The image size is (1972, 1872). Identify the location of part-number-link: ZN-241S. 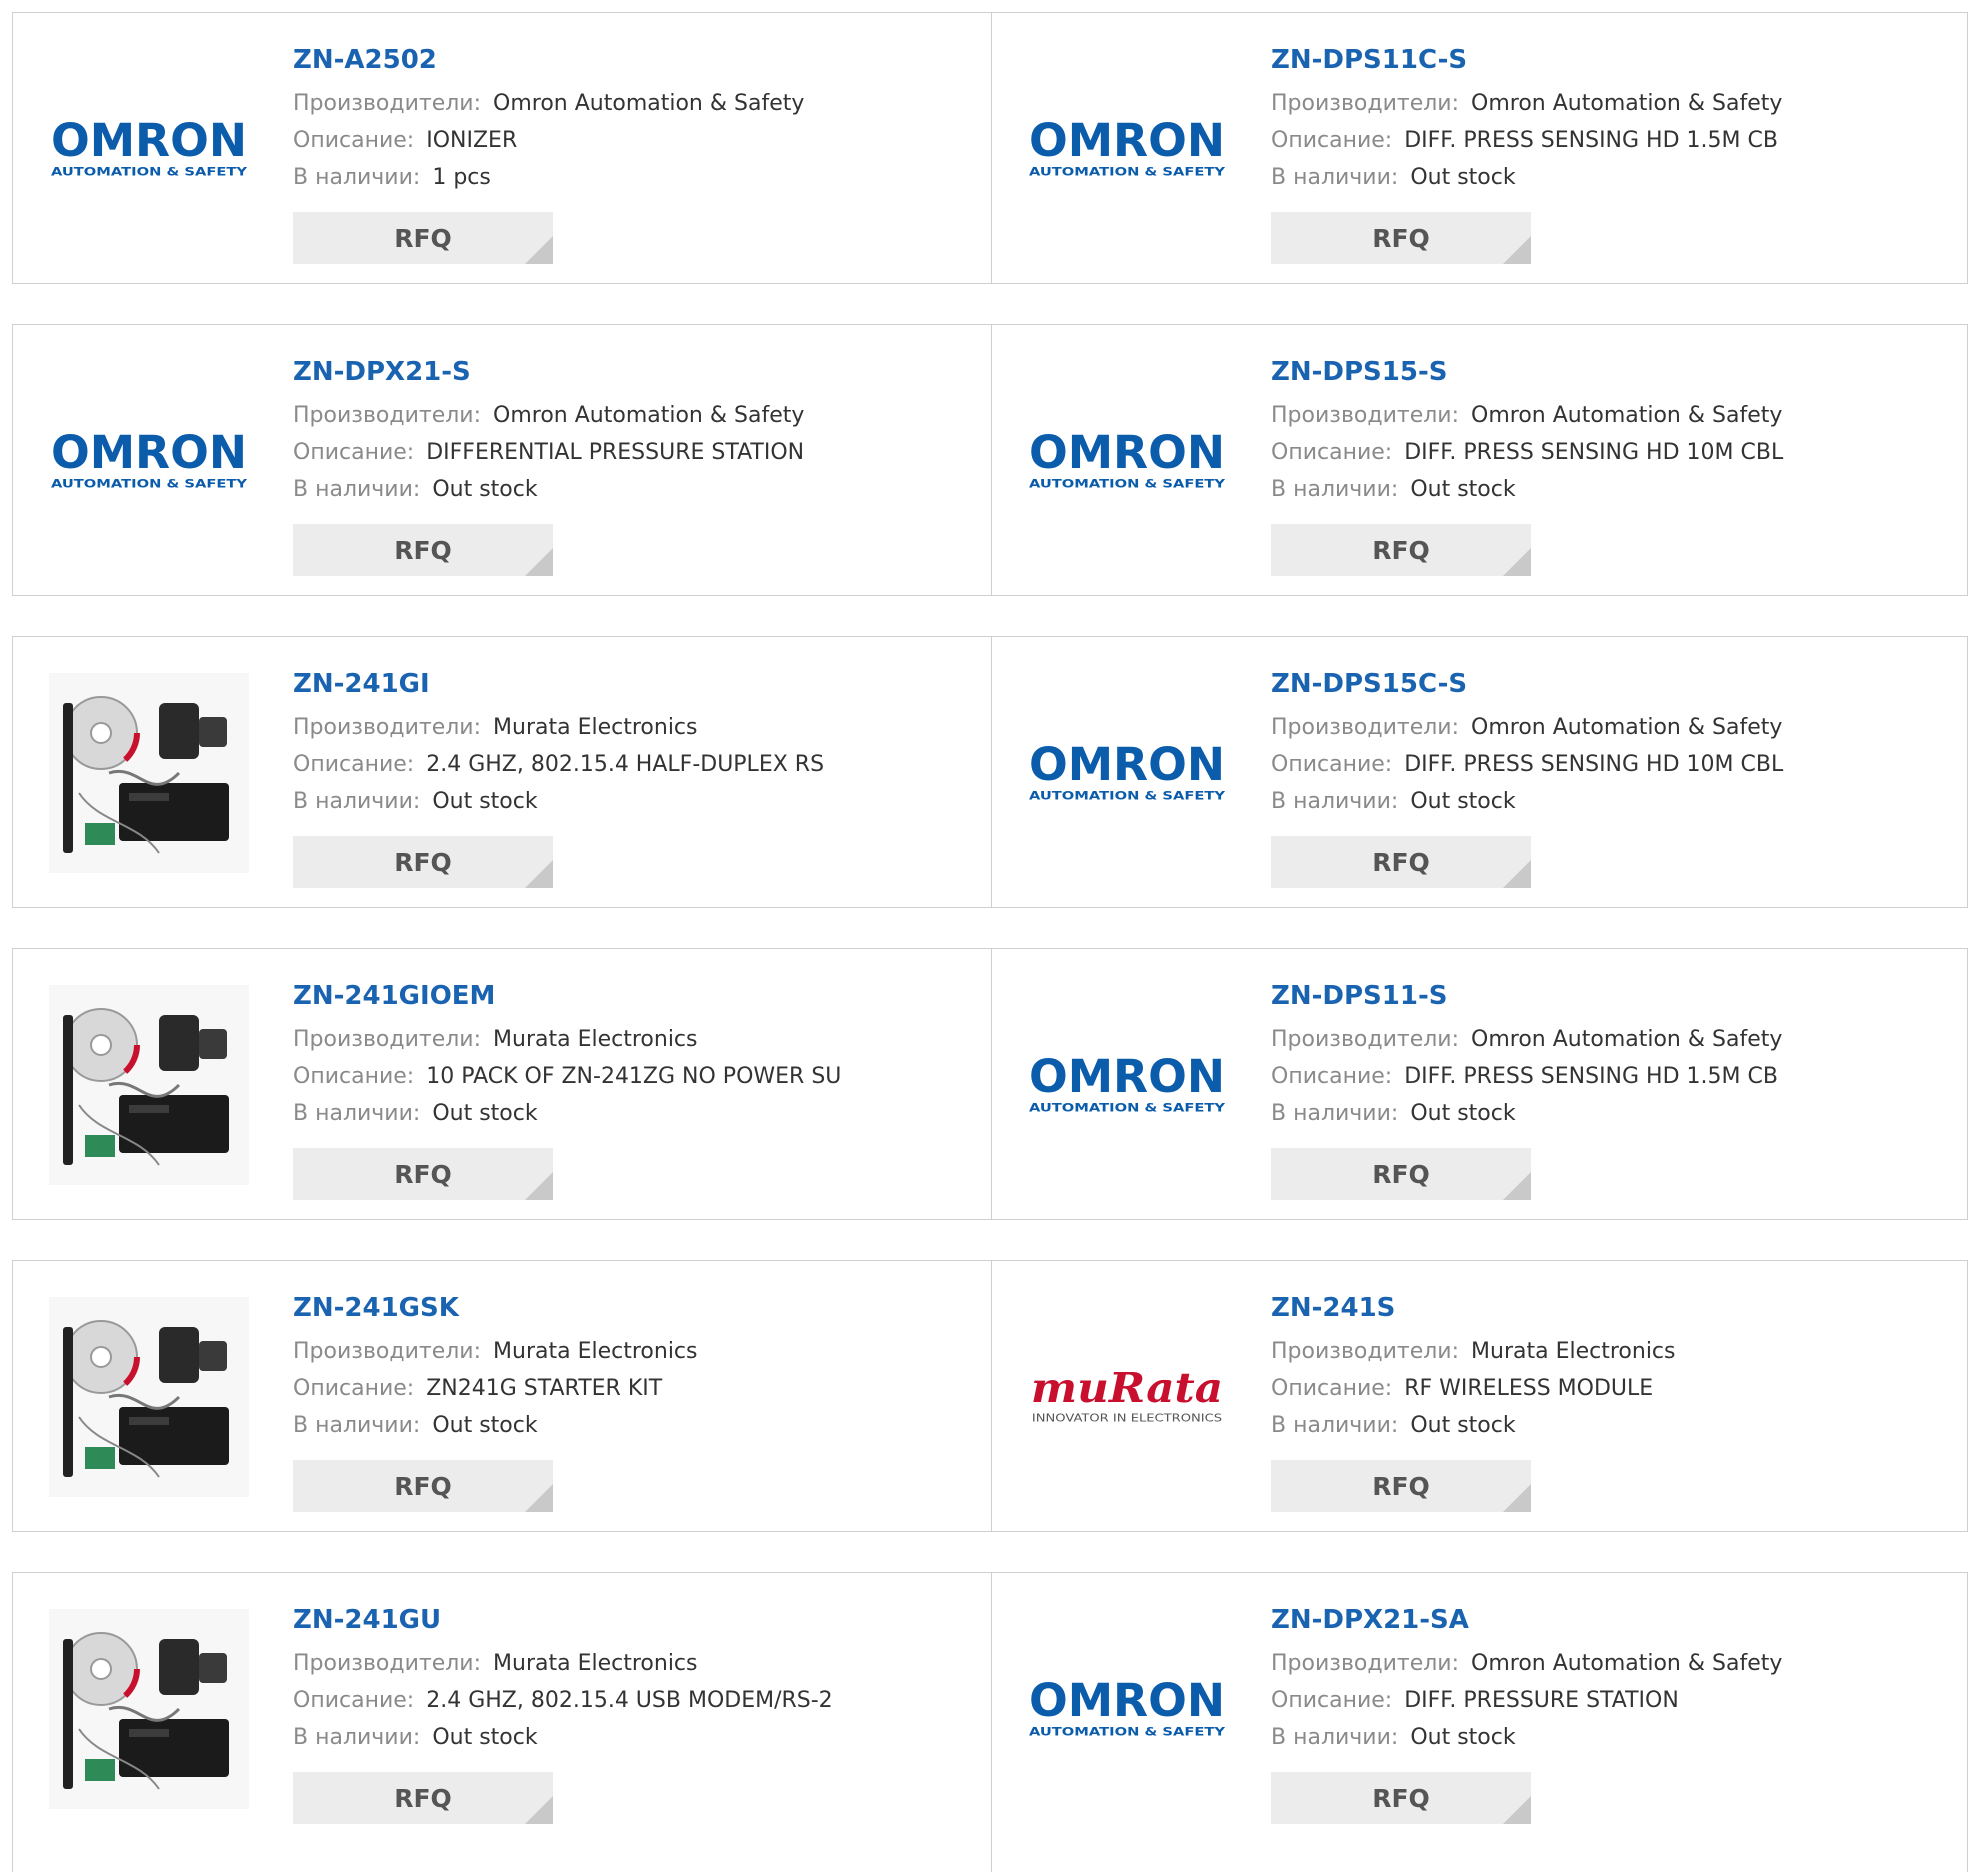
(1473, 1308).